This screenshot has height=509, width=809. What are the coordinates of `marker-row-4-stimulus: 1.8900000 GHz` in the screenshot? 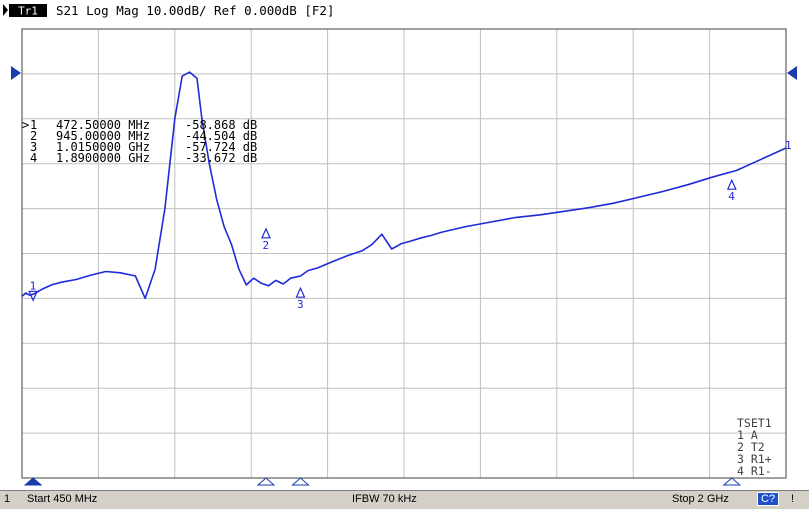 It's located at (103, 158).